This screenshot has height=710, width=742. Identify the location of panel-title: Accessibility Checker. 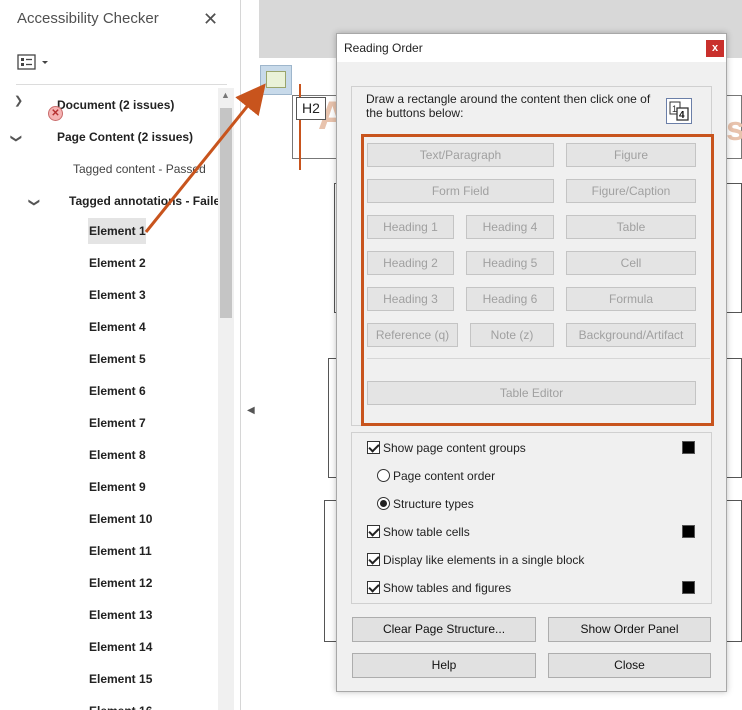
(88, 18).